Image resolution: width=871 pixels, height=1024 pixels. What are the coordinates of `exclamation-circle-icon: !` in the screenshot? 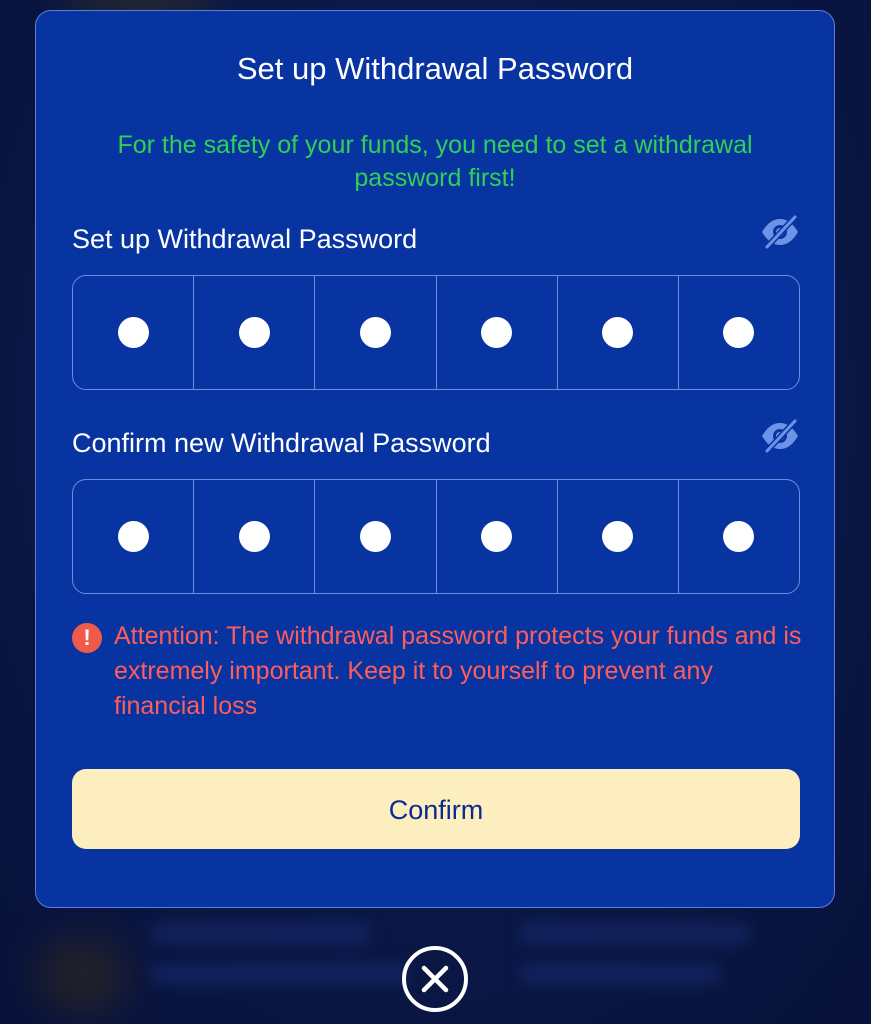 It's located at (87, 638).